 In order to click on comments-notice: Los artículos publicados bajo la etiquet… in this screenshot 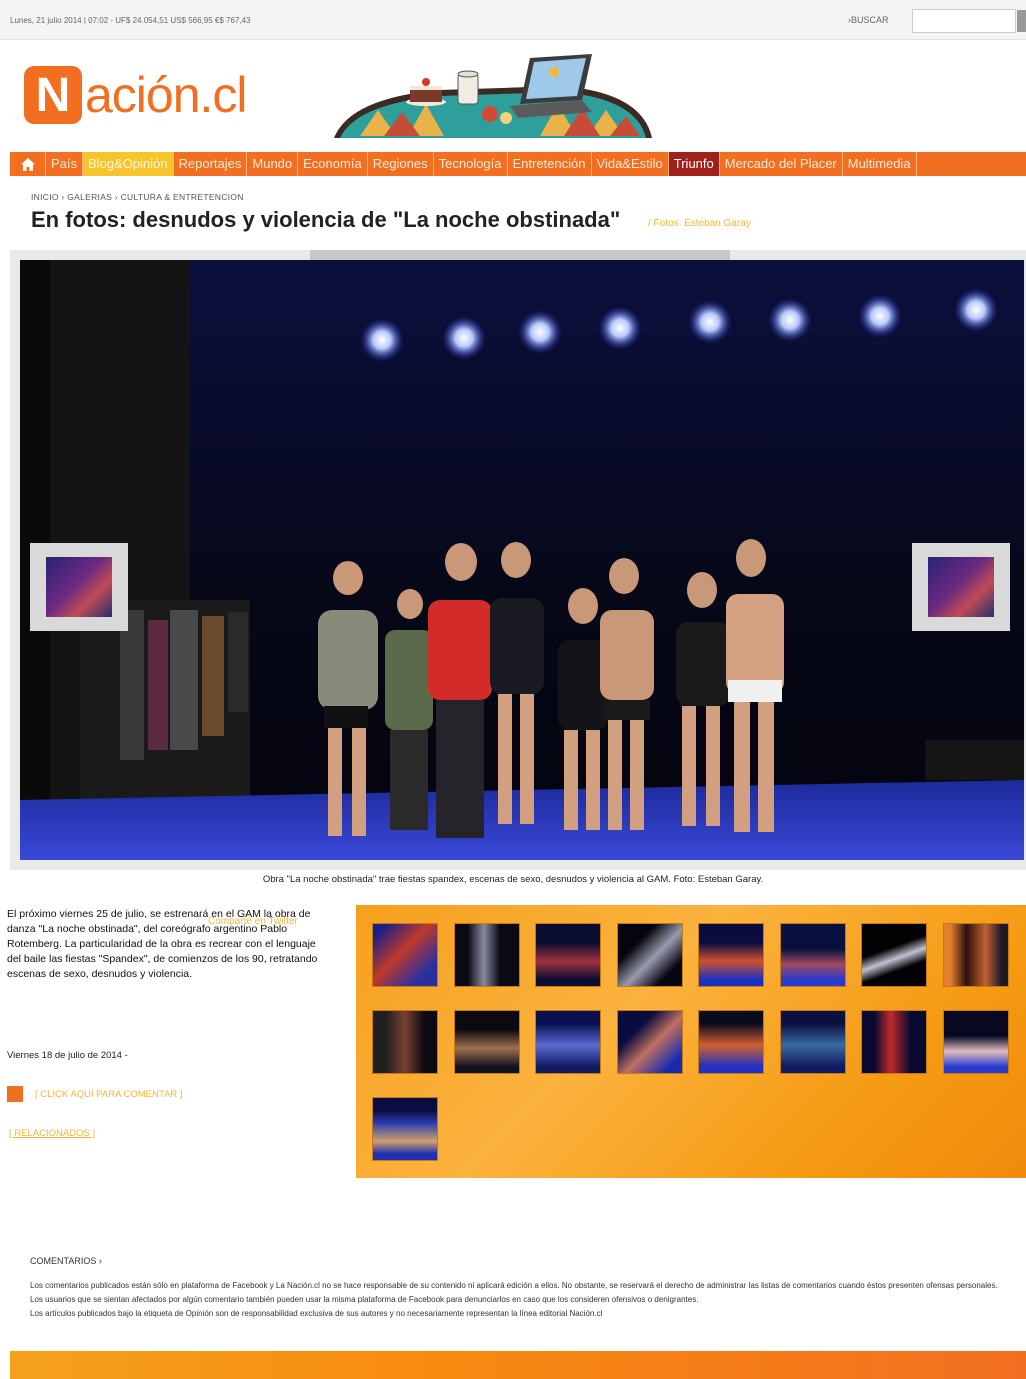, I will do `click(316, 1313)`.